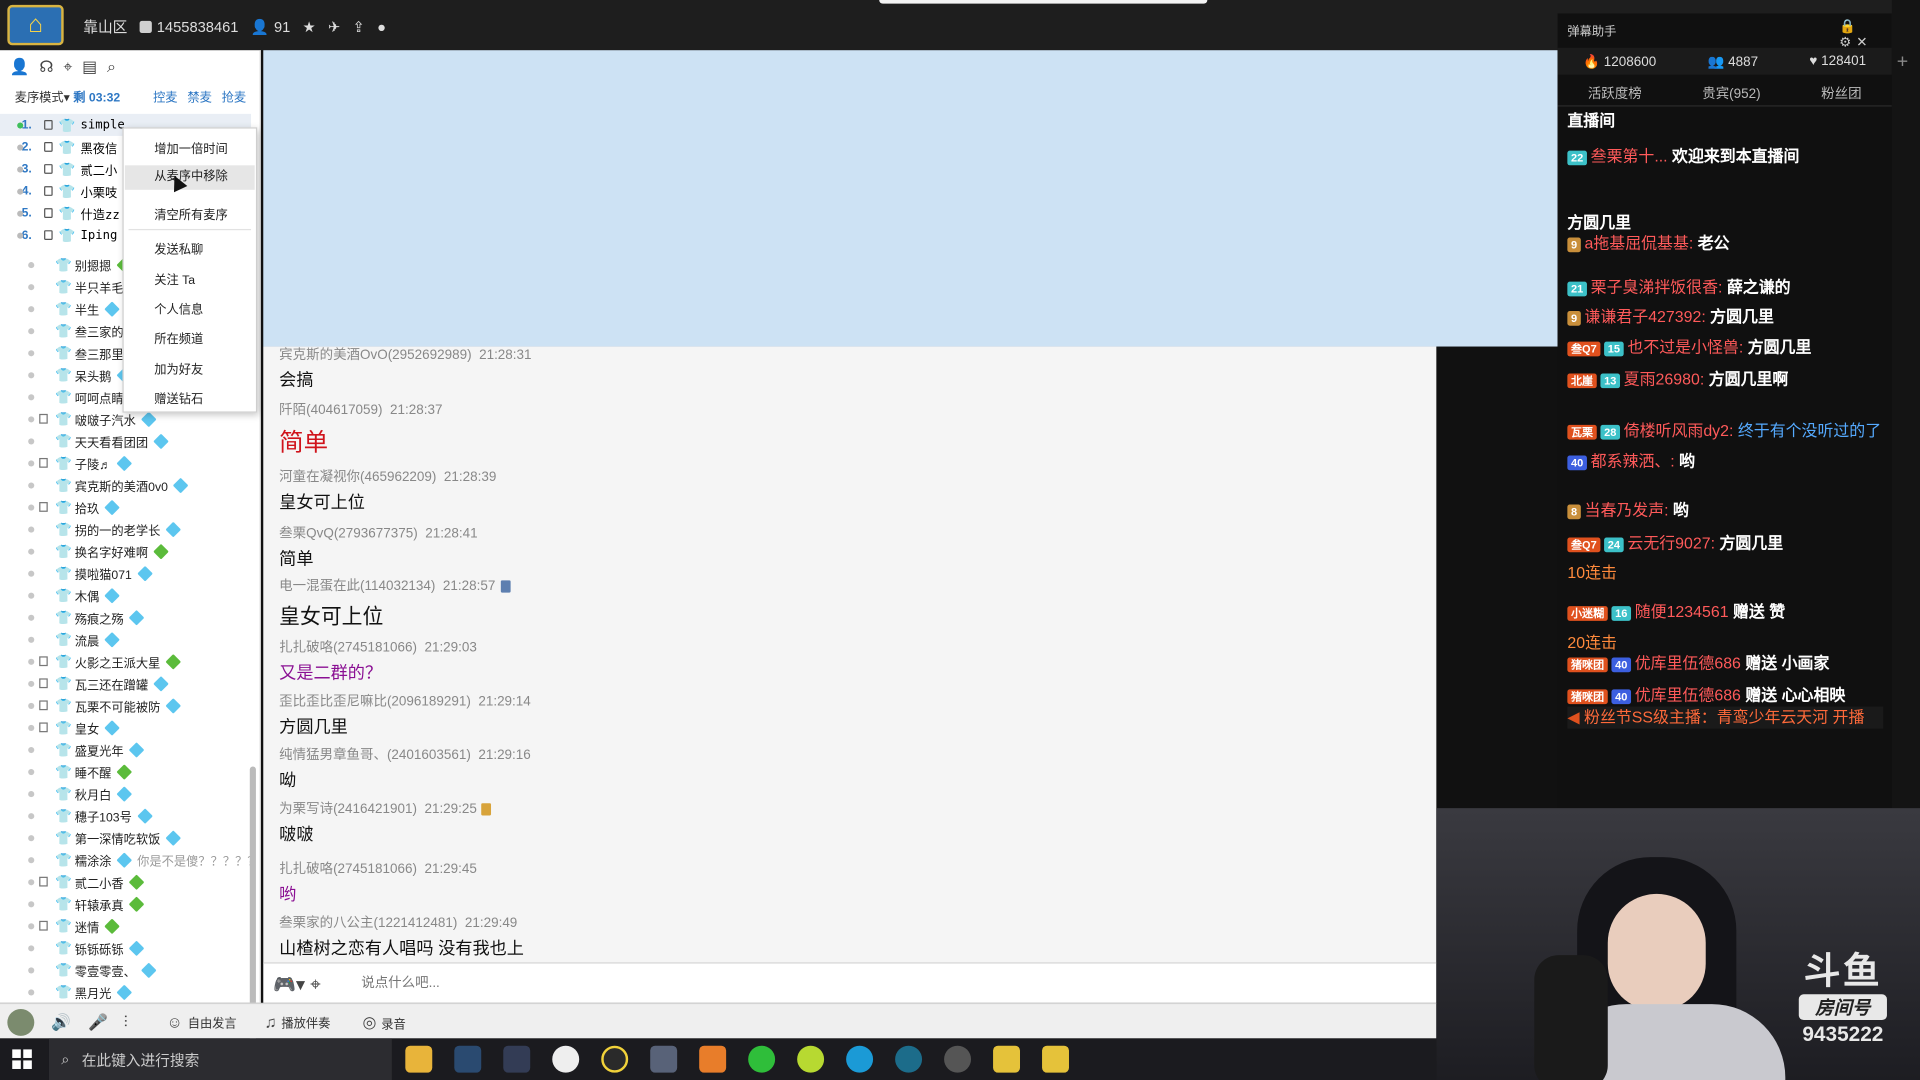 The height and width of the screenshot is (1080, 1920). I want to click on emoji-icon: 🎮▾ ⌖, so click(297, 984).